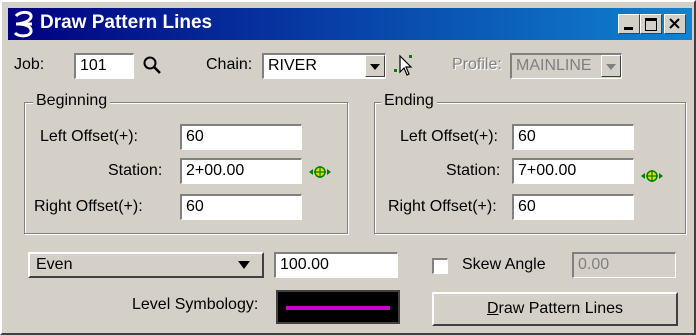 This screenshot has width=696, height=335. What do you see at coordinates (23, 24) in the screenshot?
I see `app-logo-icon` at bounding box center [23, 24].